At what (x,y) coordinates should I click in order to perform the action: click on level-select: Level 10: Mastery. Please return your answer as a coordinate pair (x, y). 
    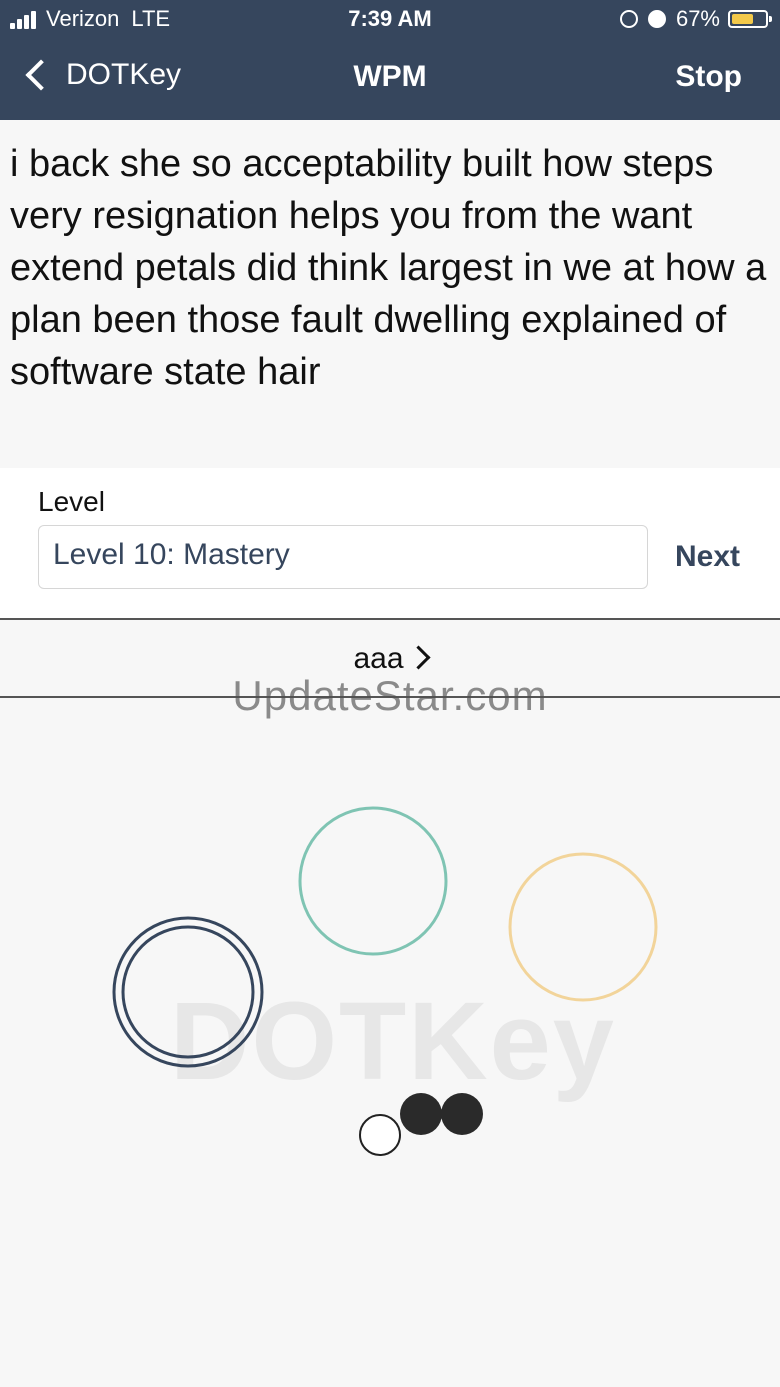
    Looking at the image, I should click on (343, 557).